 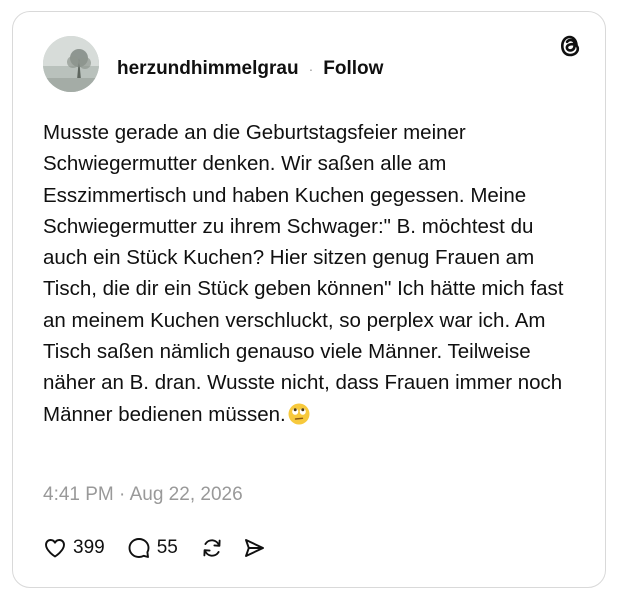 I want to click on like-button: 399, so click(x=74, y=548).